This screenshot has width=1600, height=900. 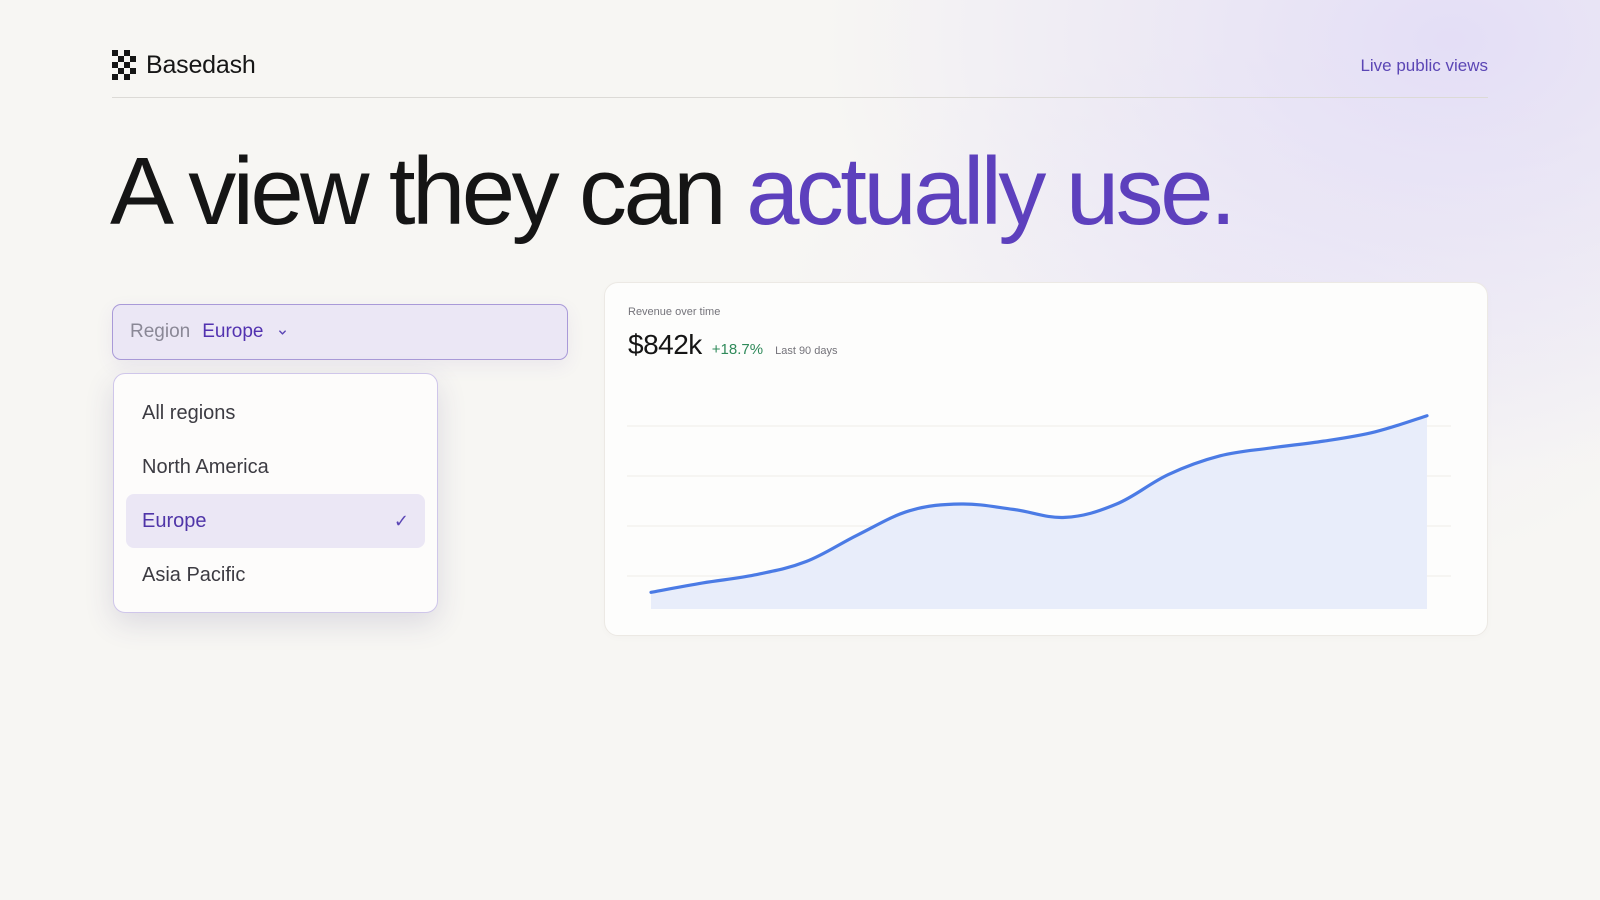 I want to click on option-label: North America, so click(x=205, y=466).